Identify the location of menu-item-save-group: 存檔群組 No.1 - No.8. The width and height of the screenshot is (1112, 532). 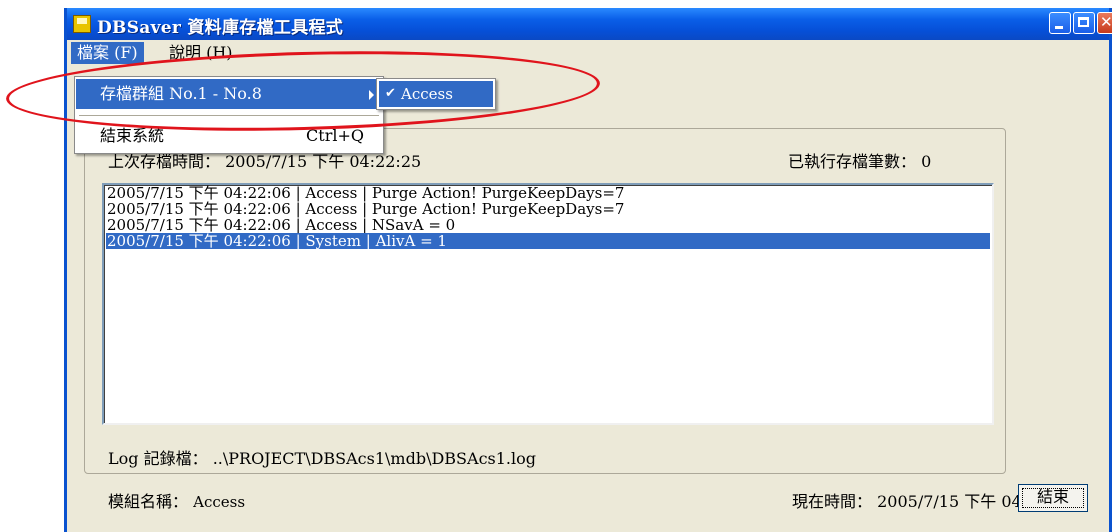
(229, 94).